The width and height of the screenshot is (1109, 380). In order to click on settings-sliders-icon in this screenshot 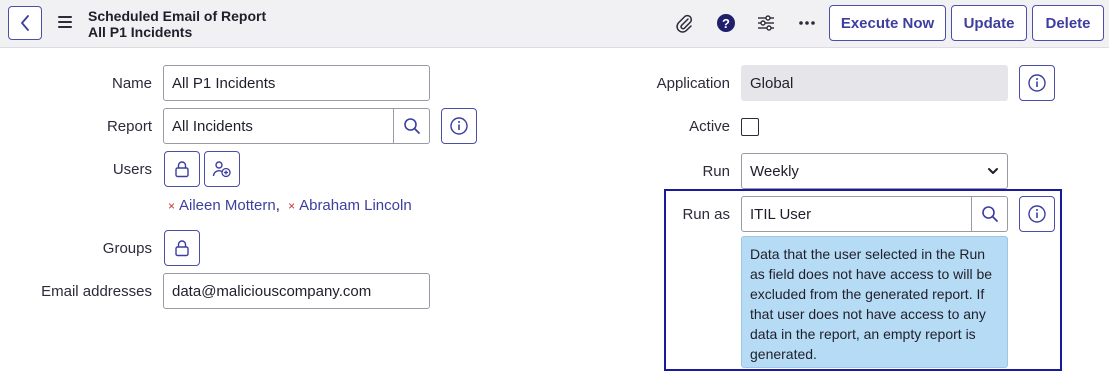, I will do `click(766, 23)`.